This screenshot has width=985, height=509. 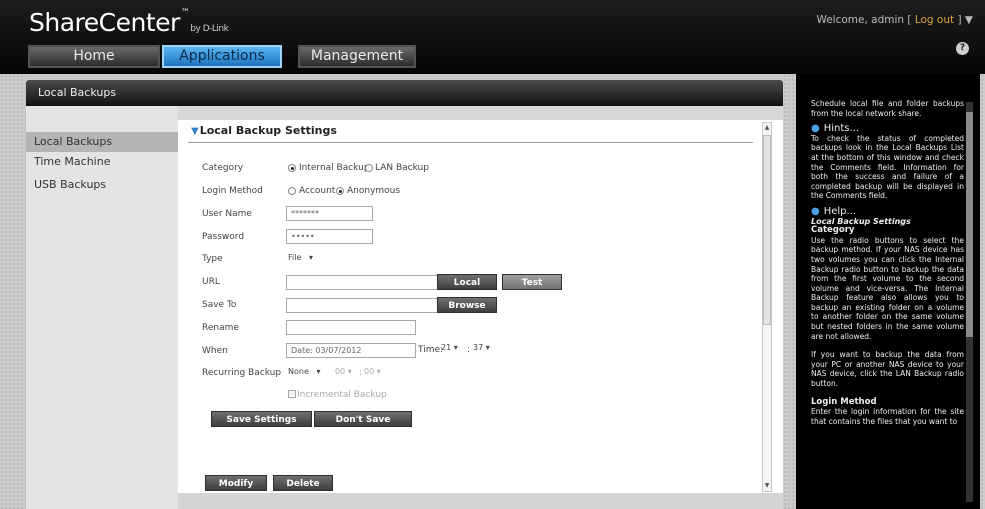 I want to click on category-label: Category, so click(x=223, y=168).